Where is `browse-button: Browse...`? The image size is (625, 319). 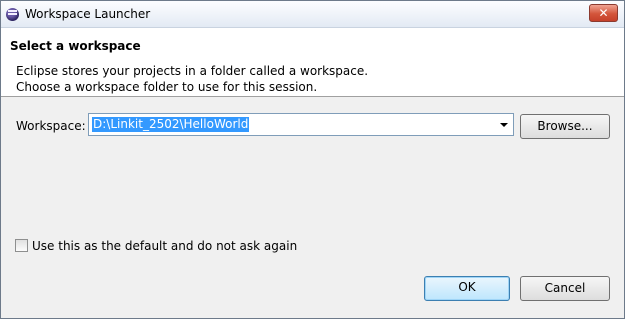 browse-button: Browse... is located at coordinates (565, 126).